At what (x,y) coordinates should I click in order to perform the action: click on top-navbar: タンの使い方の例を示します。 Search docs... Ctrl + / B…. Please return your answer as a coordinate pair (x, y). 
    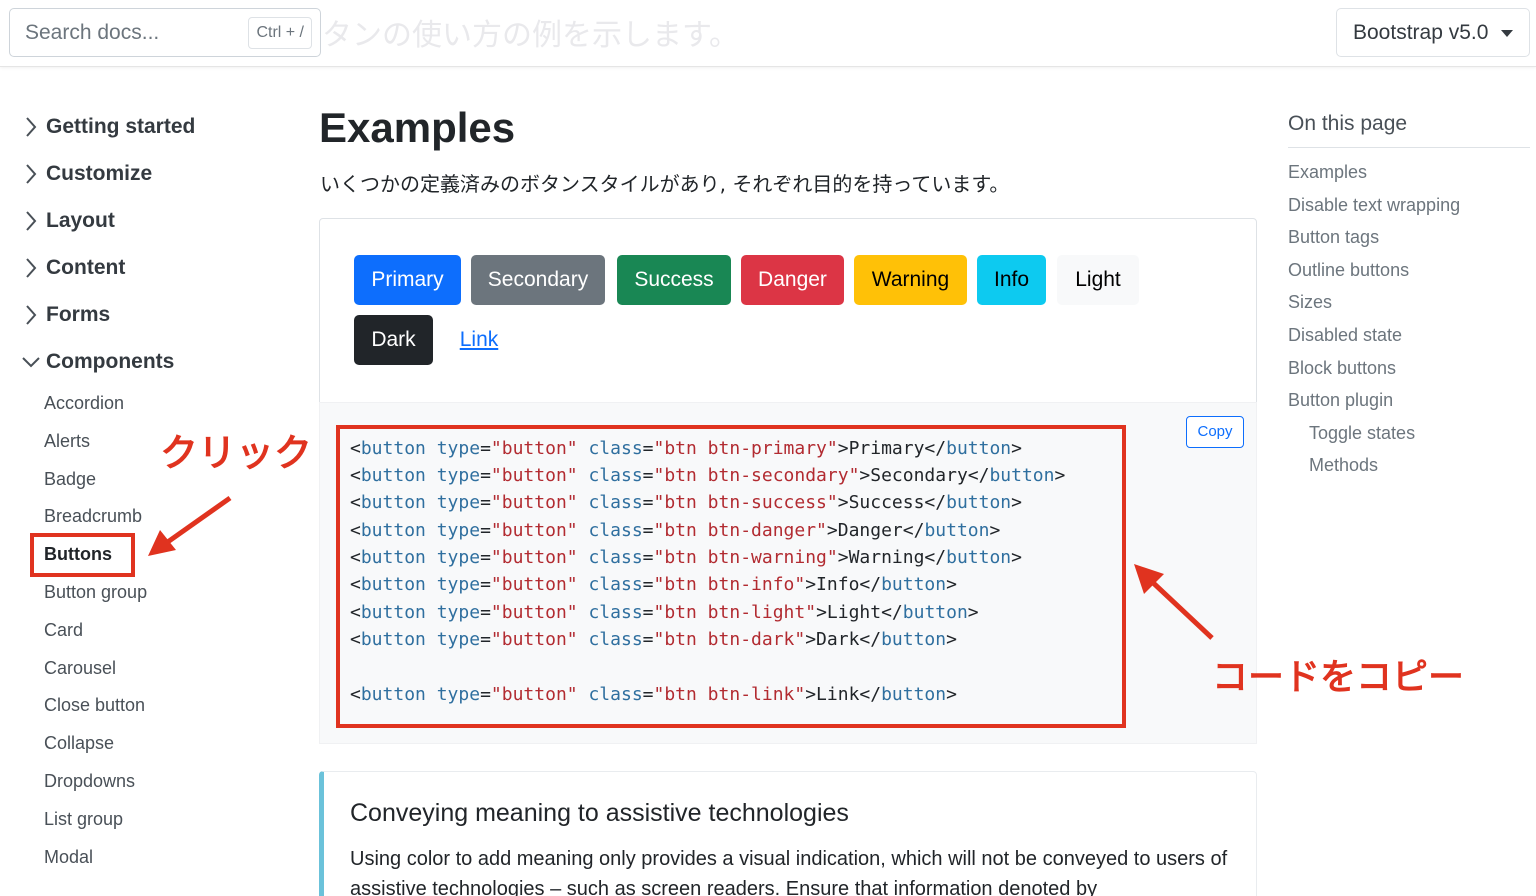
    Looking at the image, I should click on (768, 33).